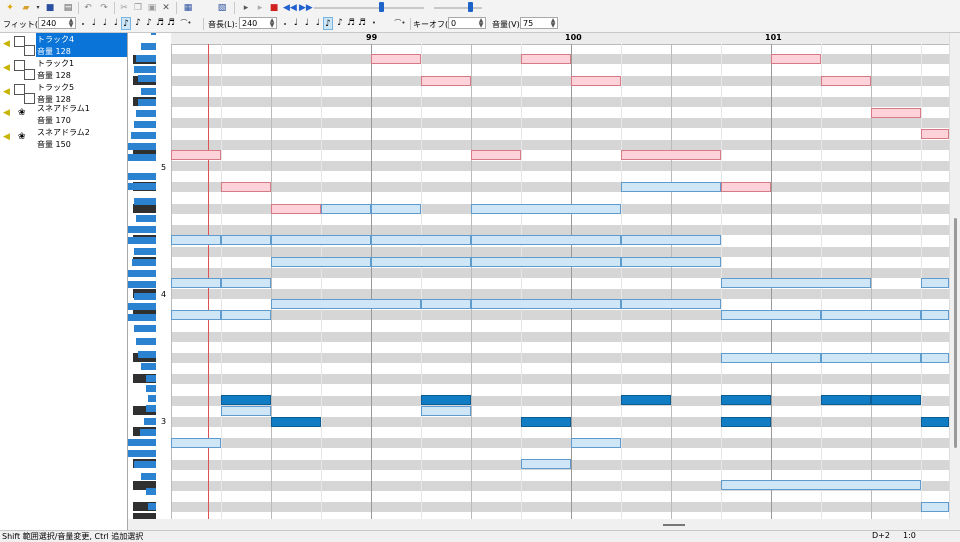 This screenshot has width=960, height=542. What do you see at coordinates (166, 8) in the screenshot?
I see `delete-icon: ✕` at bounding box center [166, 8].